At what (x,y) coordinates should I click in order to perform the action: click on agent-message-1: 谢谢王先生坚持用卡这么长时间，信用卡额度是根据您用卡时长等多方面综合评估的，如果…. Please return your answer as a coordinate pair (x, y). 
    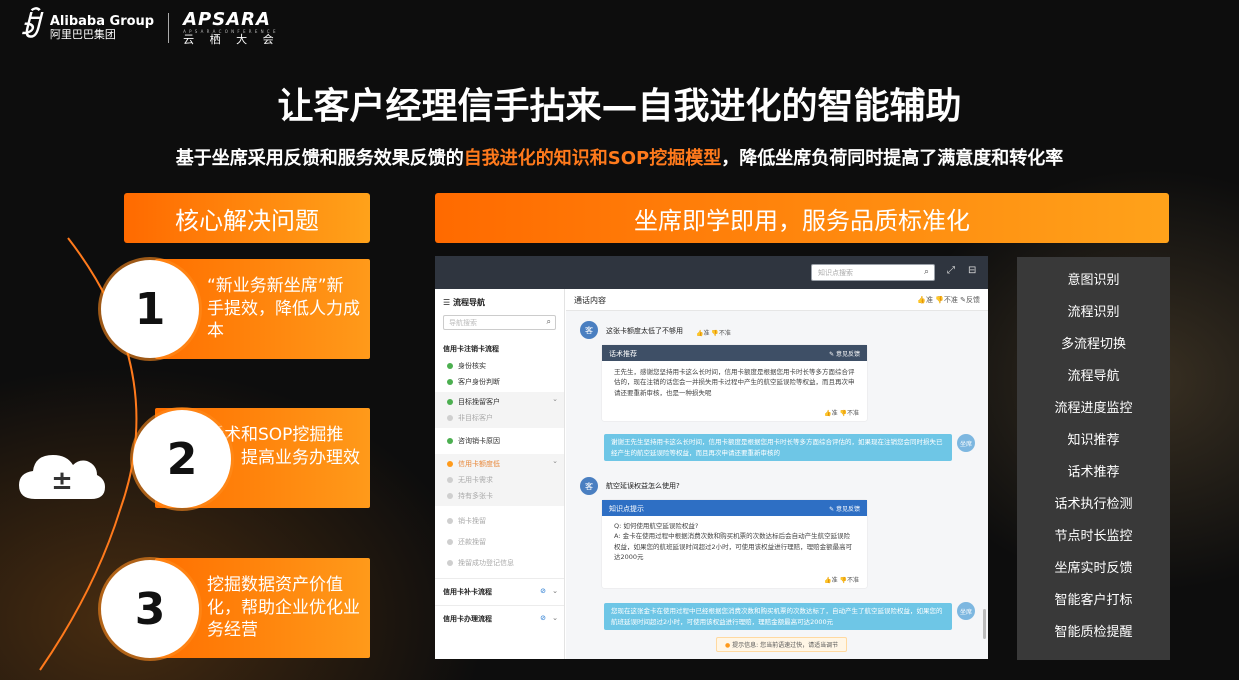
    Looking at the image, I should click on (778, 448).